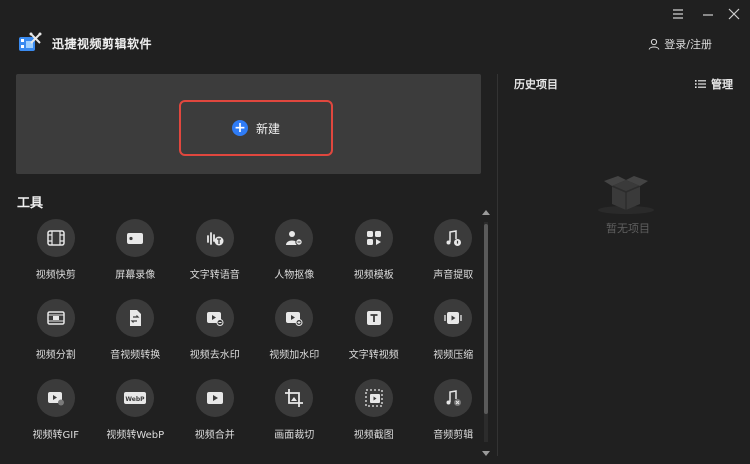  Describe the element at coordinates (215, 259) in the screenshot. I see `tool-text-to-speech: 文字转语音` at that location.